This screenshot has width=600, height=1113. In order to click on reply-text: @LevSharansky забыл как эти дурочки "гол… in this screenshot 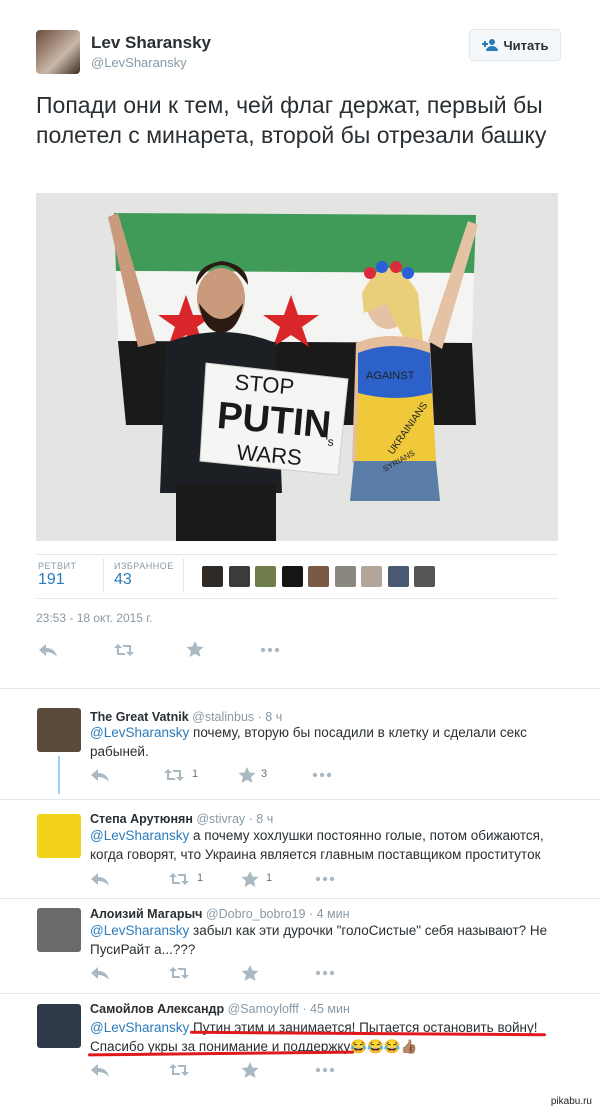, I will do `click(325, 940)`.